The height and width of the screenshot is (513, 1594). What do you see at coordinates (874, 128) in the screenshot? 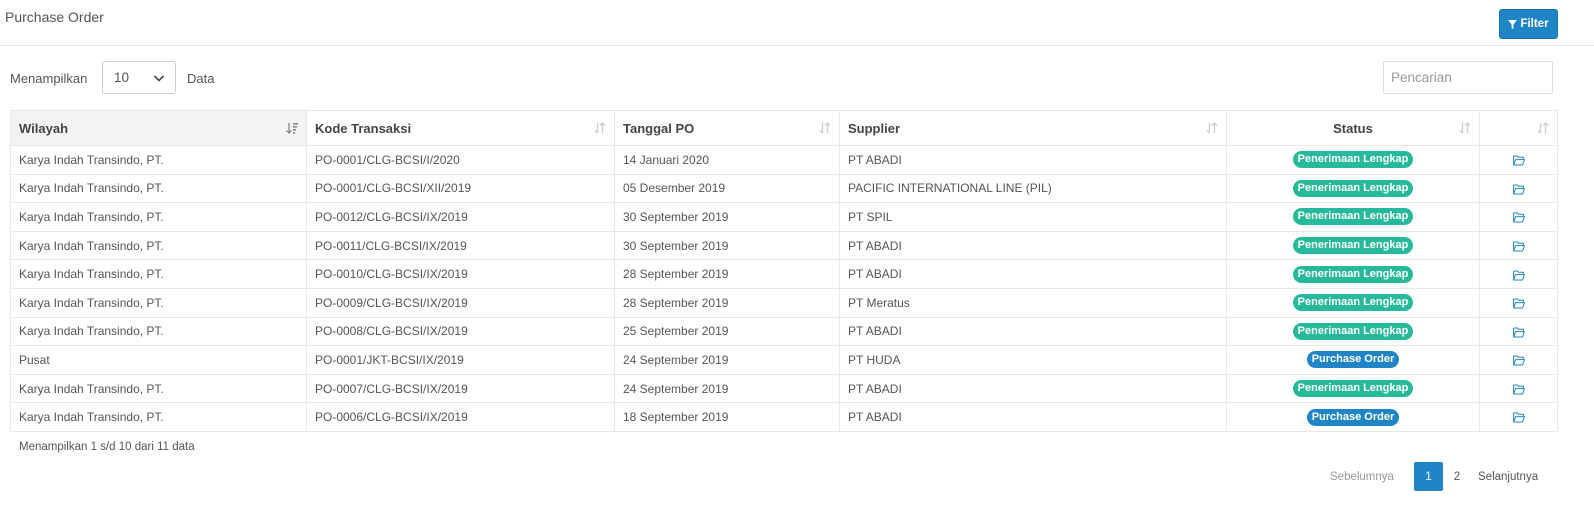
I see `column-header-label: Supplier` at bounding box center [874, 128].